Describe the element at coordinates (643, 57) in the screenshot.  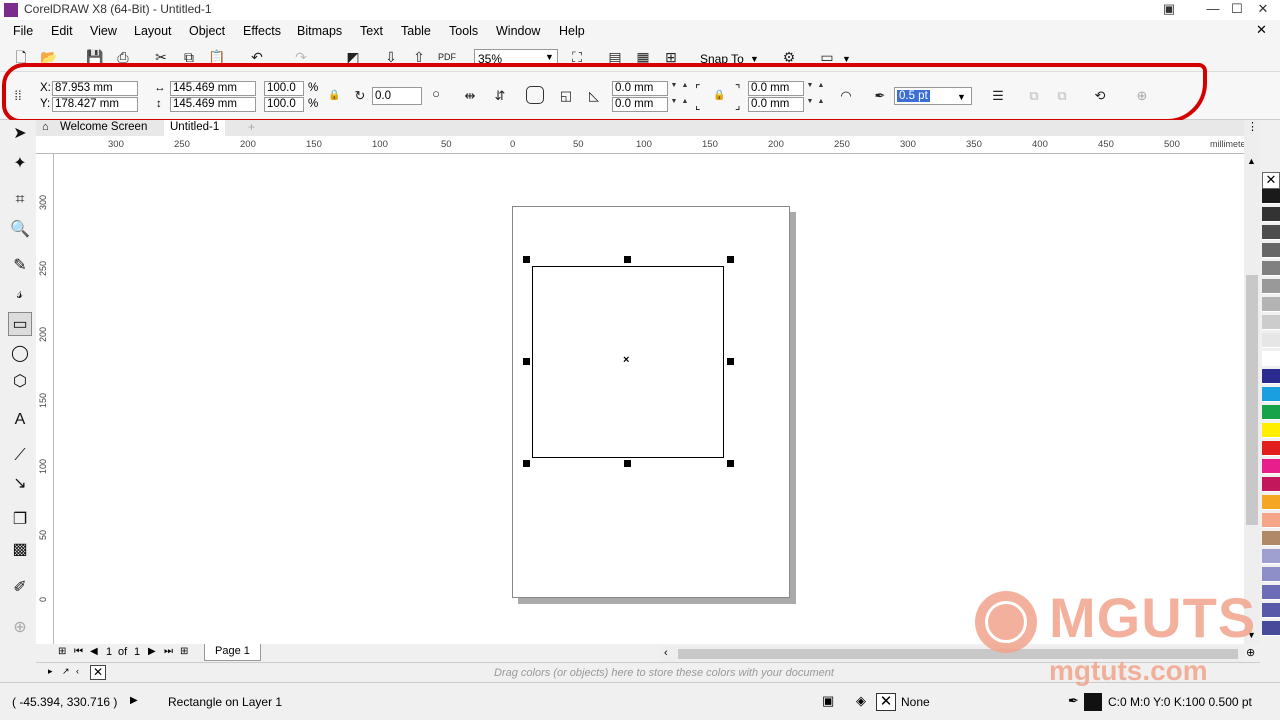
I see `show-grid-icon: ▦` at that location.